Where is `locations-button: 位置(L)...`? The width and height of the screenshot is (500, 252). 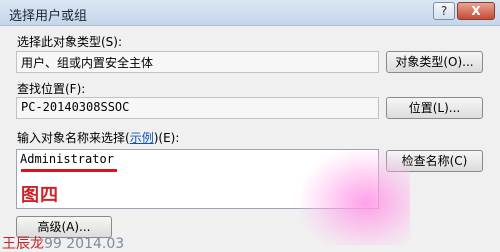 locations-button: 位置(L)... is located at coordinates (434, 108).